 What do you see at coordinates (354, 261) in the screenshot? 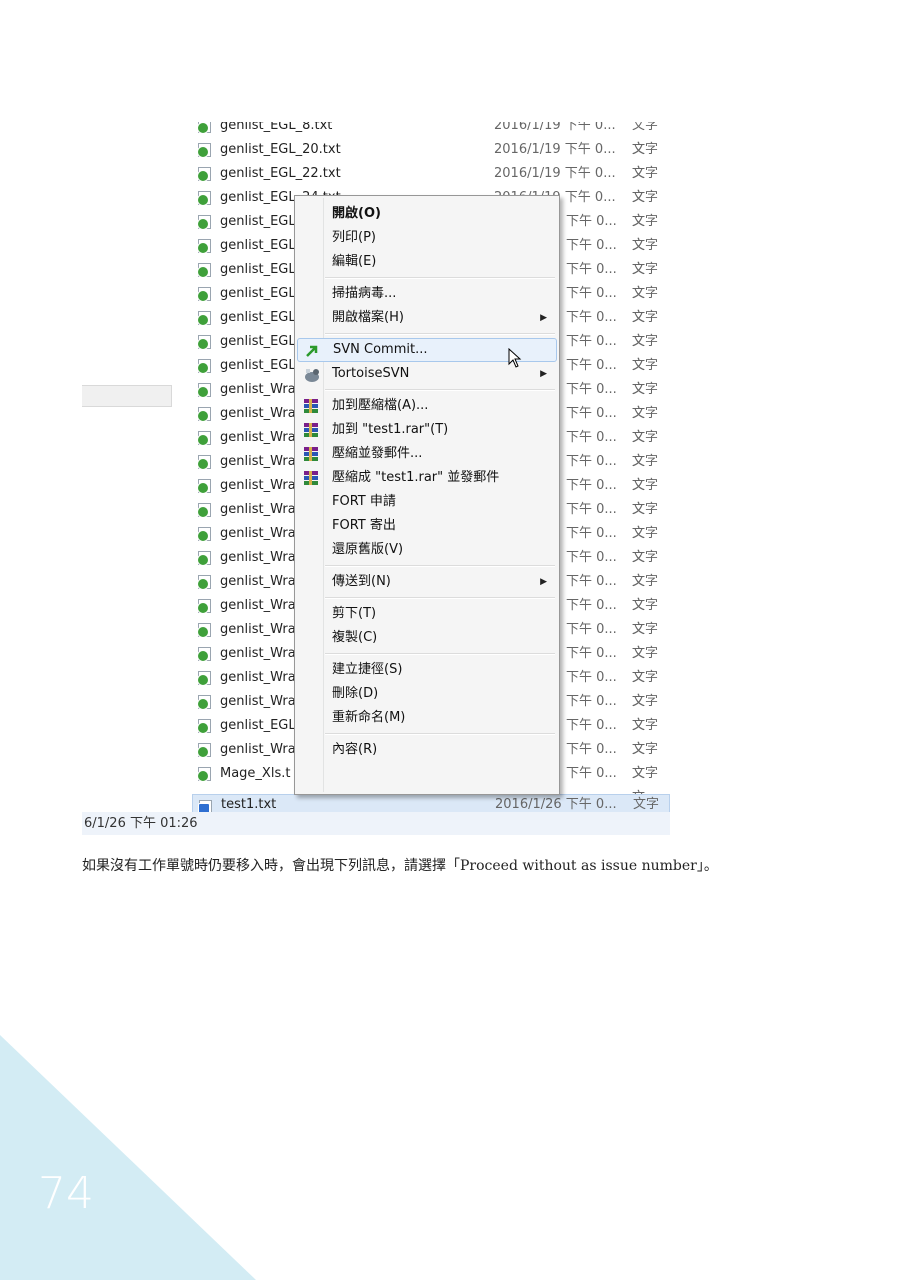
I see `menu-item-label: 編輯(E)` at bounding box center [354, 261].